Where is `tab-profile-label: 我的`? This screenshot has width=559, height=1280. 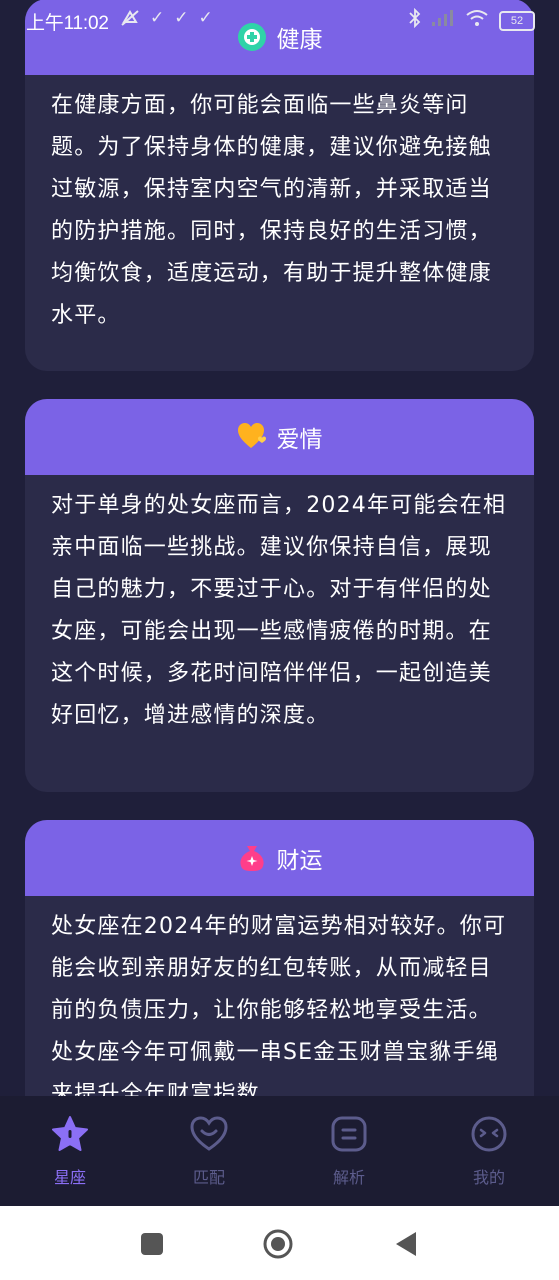 tab-profile-label: 我的 is located at coordinates (488, 1177).